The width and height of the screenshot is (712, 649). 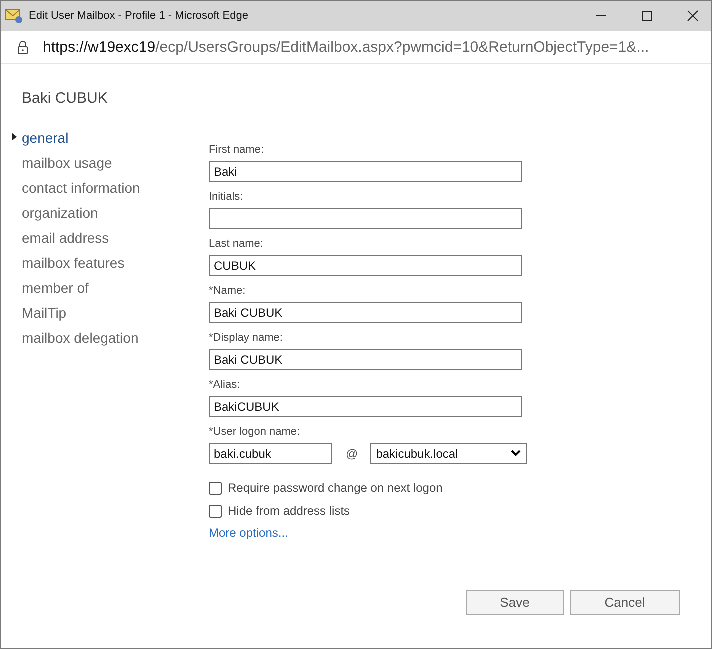 What do you see at coordinates (73, 263) in the screenshot?
I see `nav-item: mailbox features` at bounding box center [73, 263].